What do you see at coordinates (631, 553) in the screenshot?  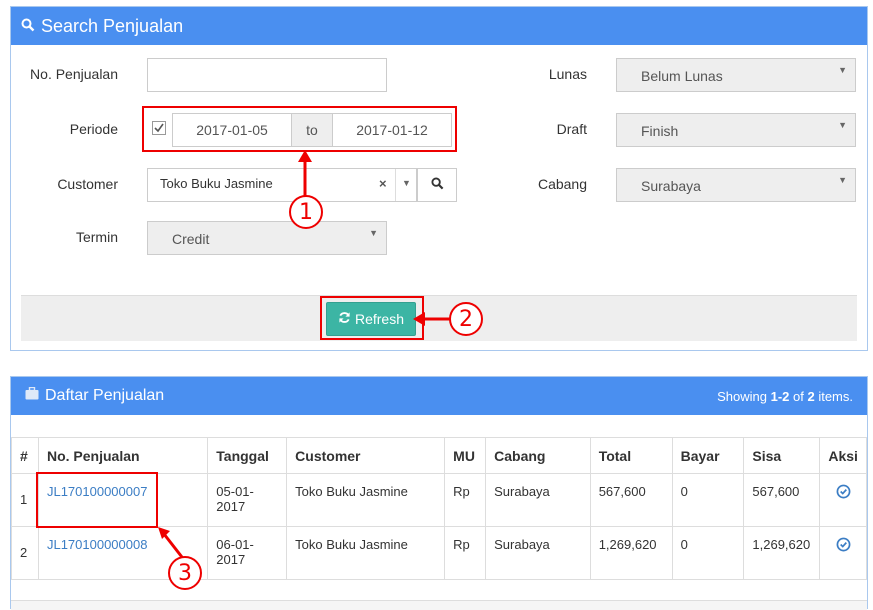 I see `total-cell: 1,269,620` at bounding box center [631, 553].